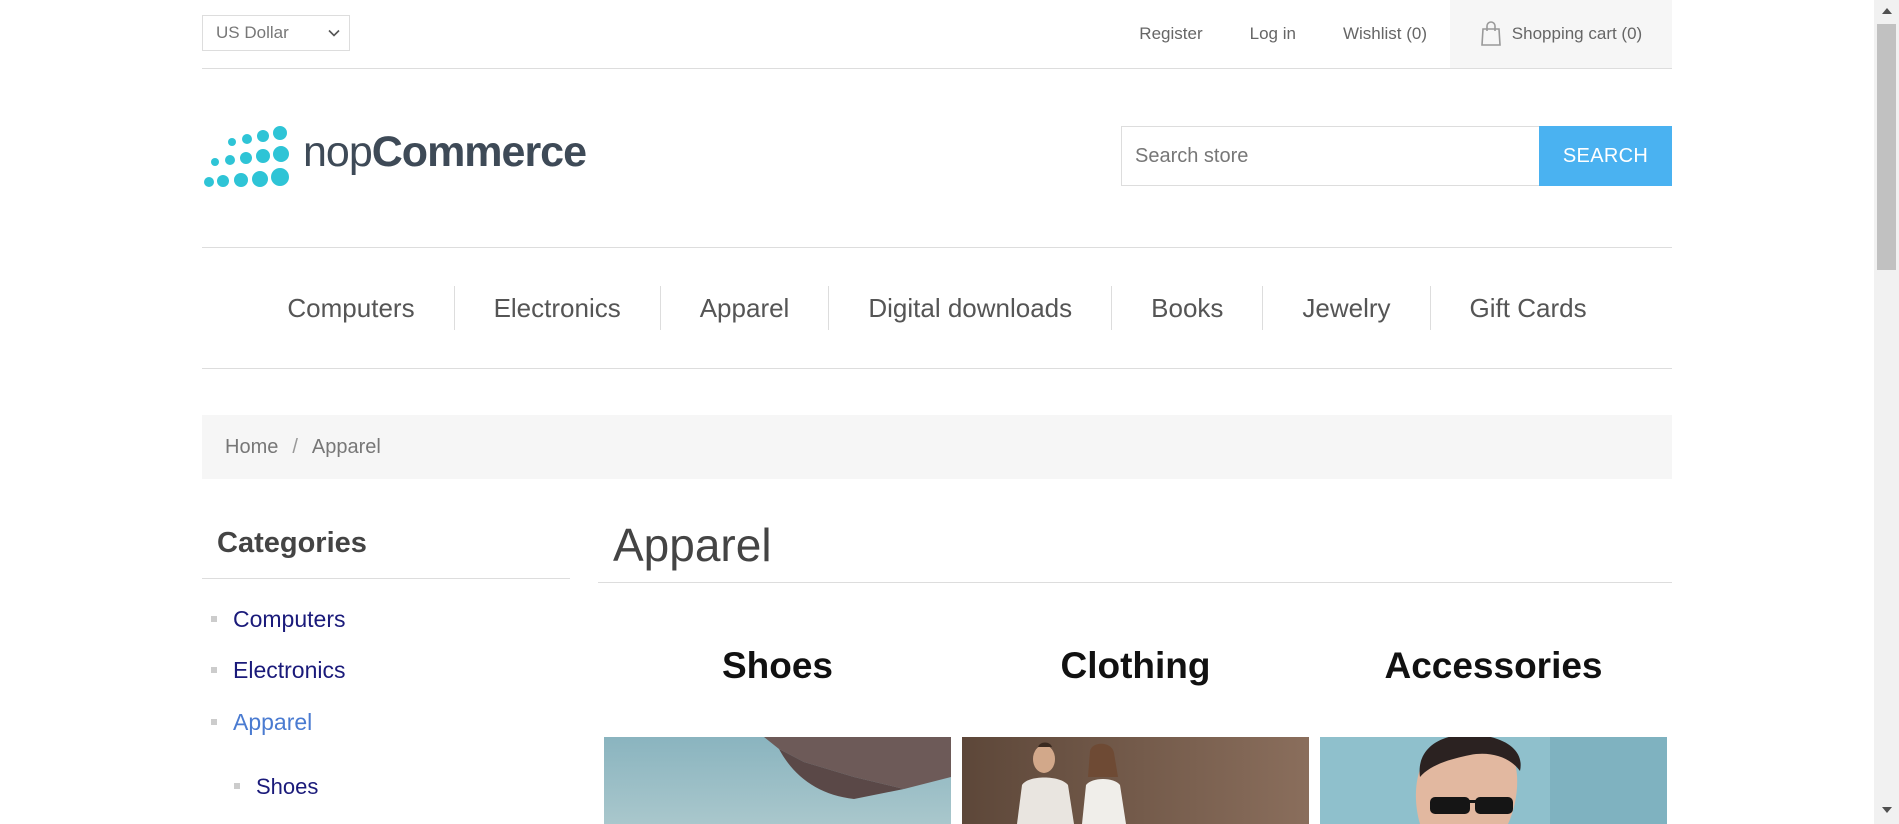 The width and height of the screenshot is (1899, 824). Describe the element at coordinates (289, 670) in the screenshot. I see `sidebar-item-label: Electronics` at that location.